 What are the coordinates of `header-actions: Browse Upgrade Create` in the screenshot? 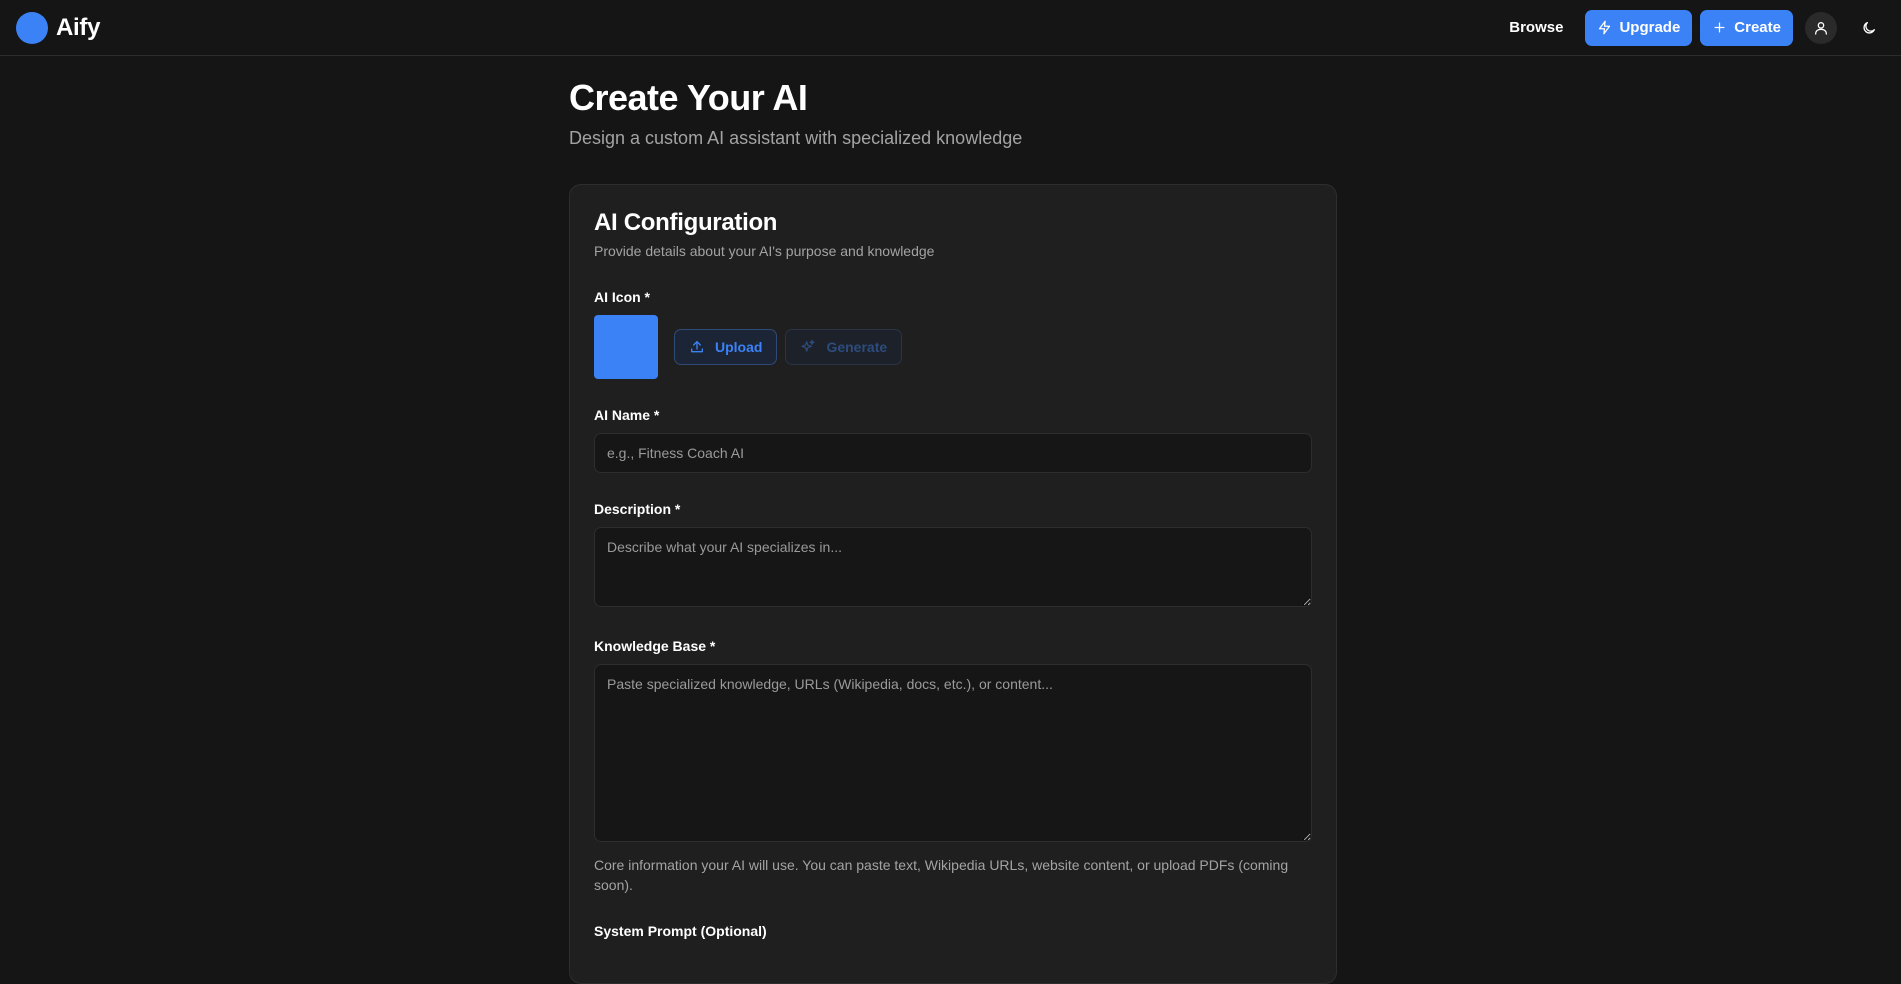 It's located at (1690, 27).